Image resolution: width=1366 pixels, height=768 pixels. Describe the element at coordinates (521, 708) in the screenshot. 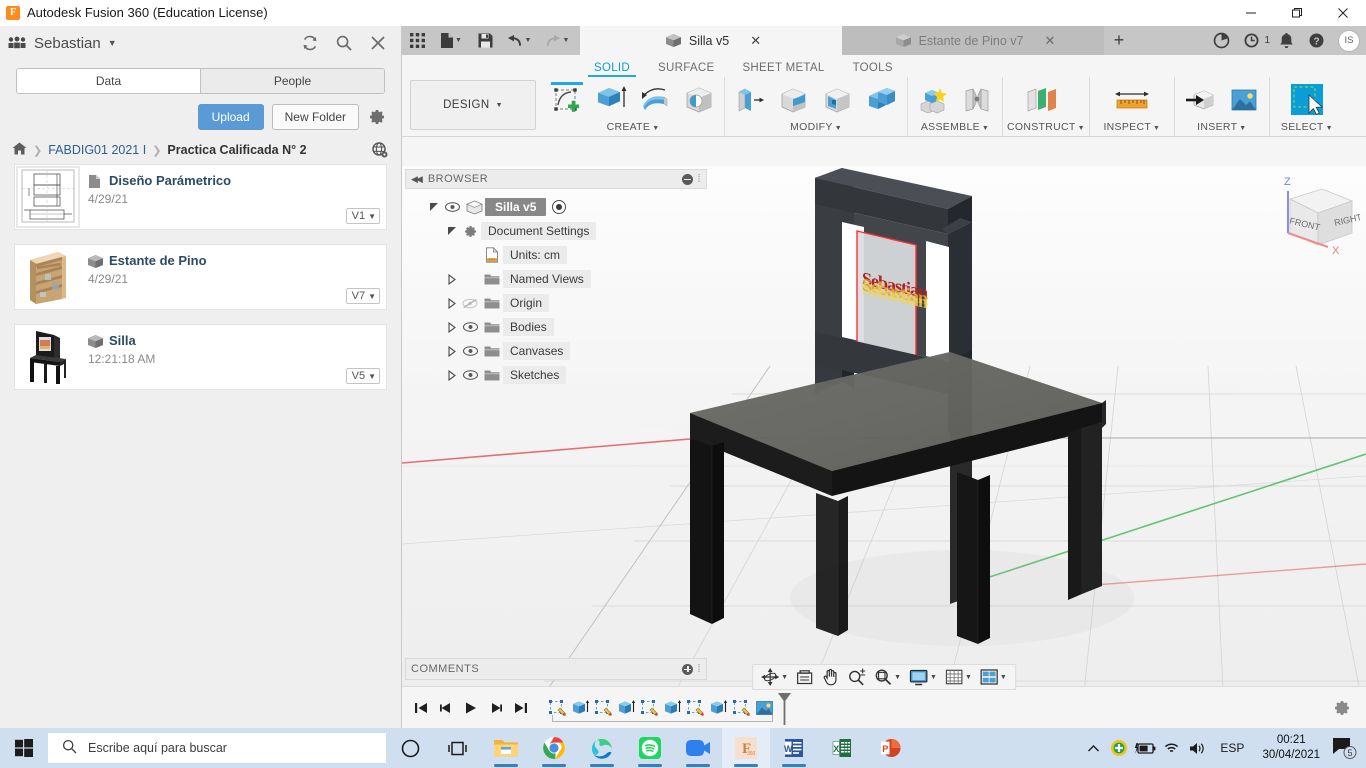

I see `go-to-end-icon` at that location.